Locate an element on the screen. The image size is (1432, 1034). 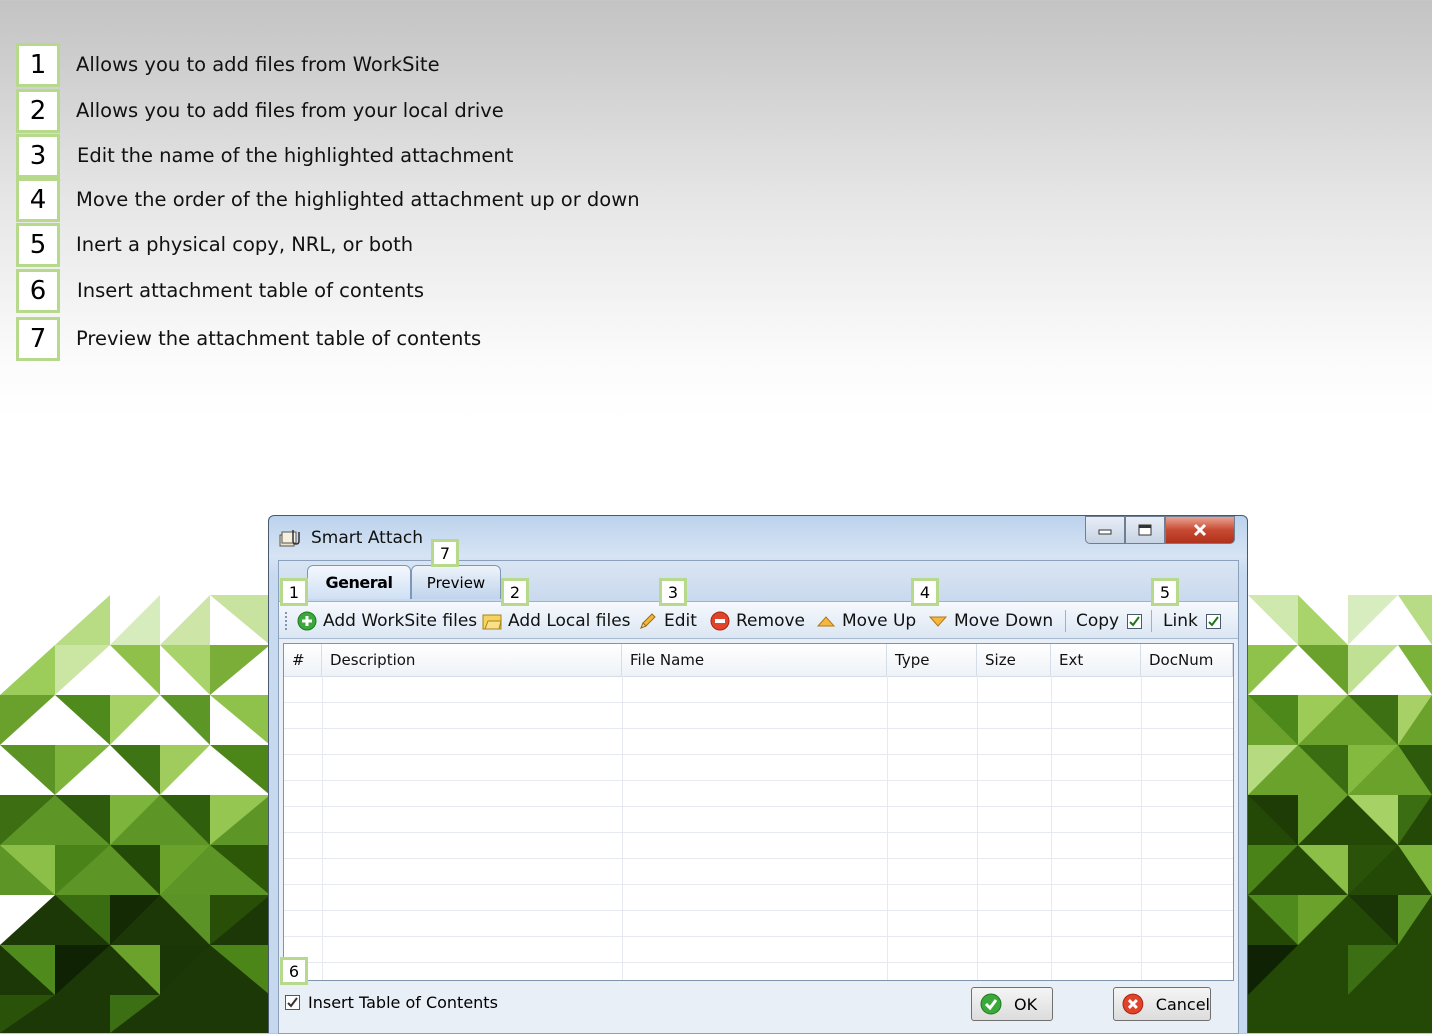
background-triangle-art-right is located at coordinates (1340, 814).